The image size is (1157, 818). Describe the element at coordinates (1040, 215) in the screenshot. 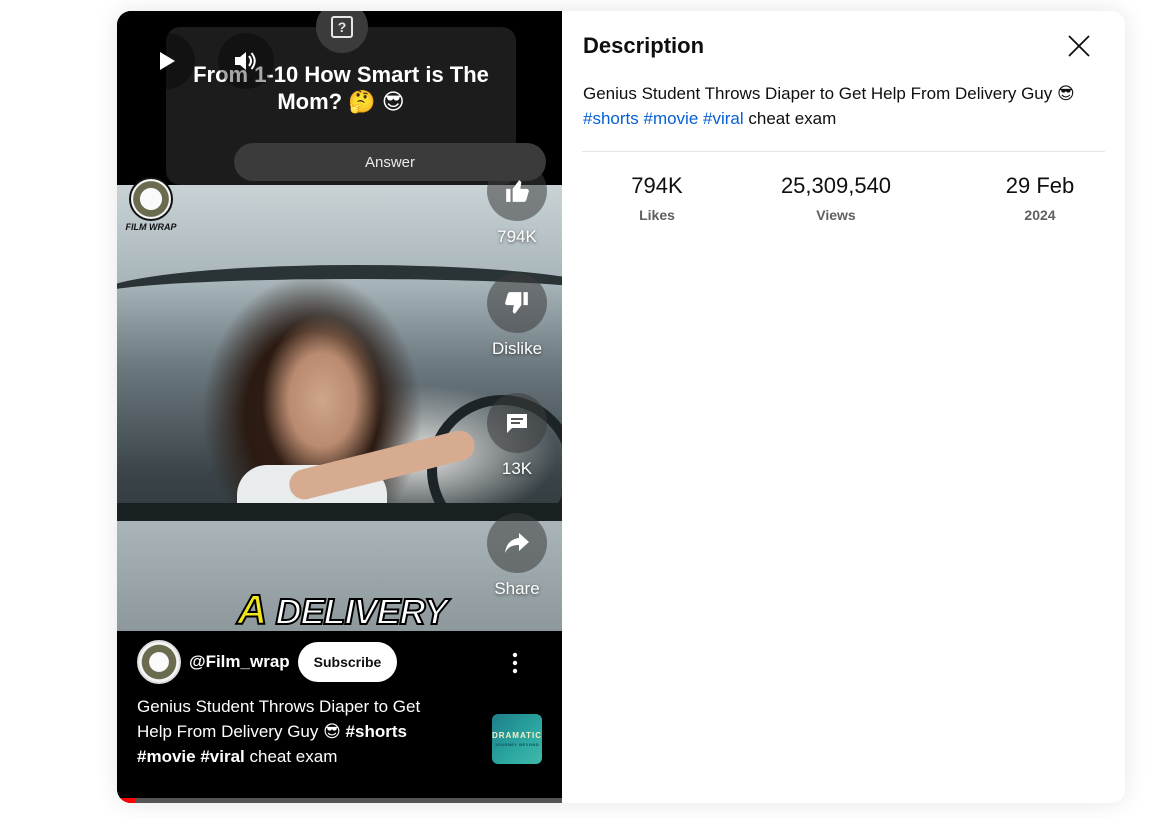

I see `stat-date-year: 2024` at that location.